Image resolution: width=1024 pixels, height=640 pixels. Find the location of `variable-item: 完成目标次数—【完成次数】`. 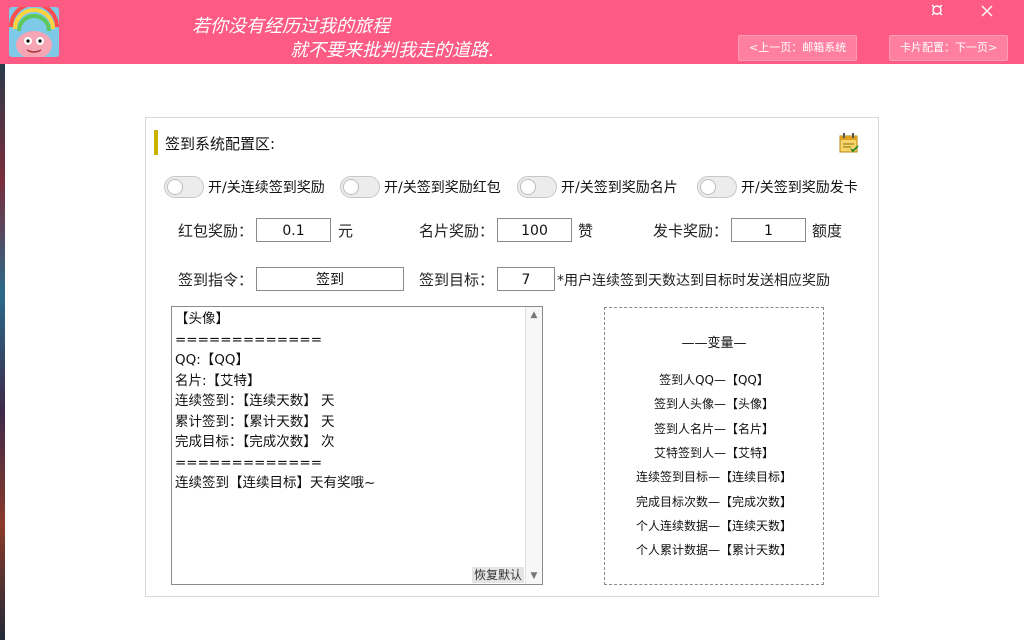

variable-item: 完成目标次数—【完成次数】 is located at coordinates (713, 502).